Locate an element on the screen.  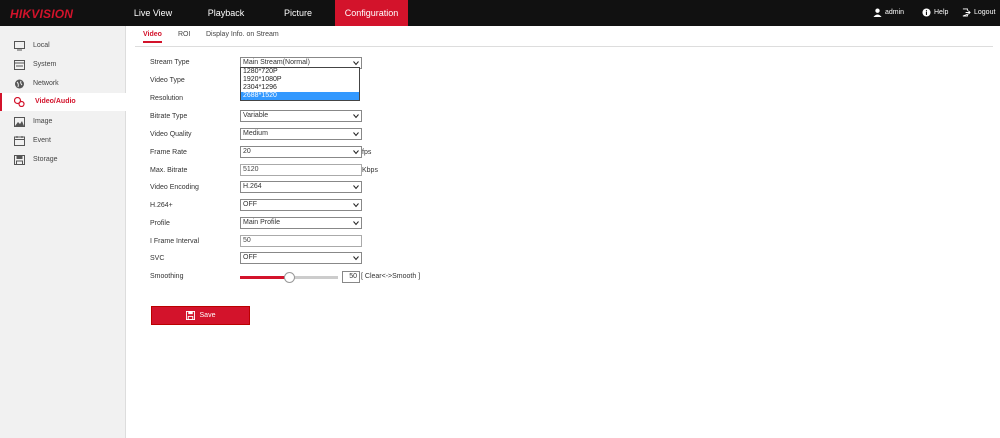
max-bitrate-unit: Kbps is located at coordinates (370, 170).